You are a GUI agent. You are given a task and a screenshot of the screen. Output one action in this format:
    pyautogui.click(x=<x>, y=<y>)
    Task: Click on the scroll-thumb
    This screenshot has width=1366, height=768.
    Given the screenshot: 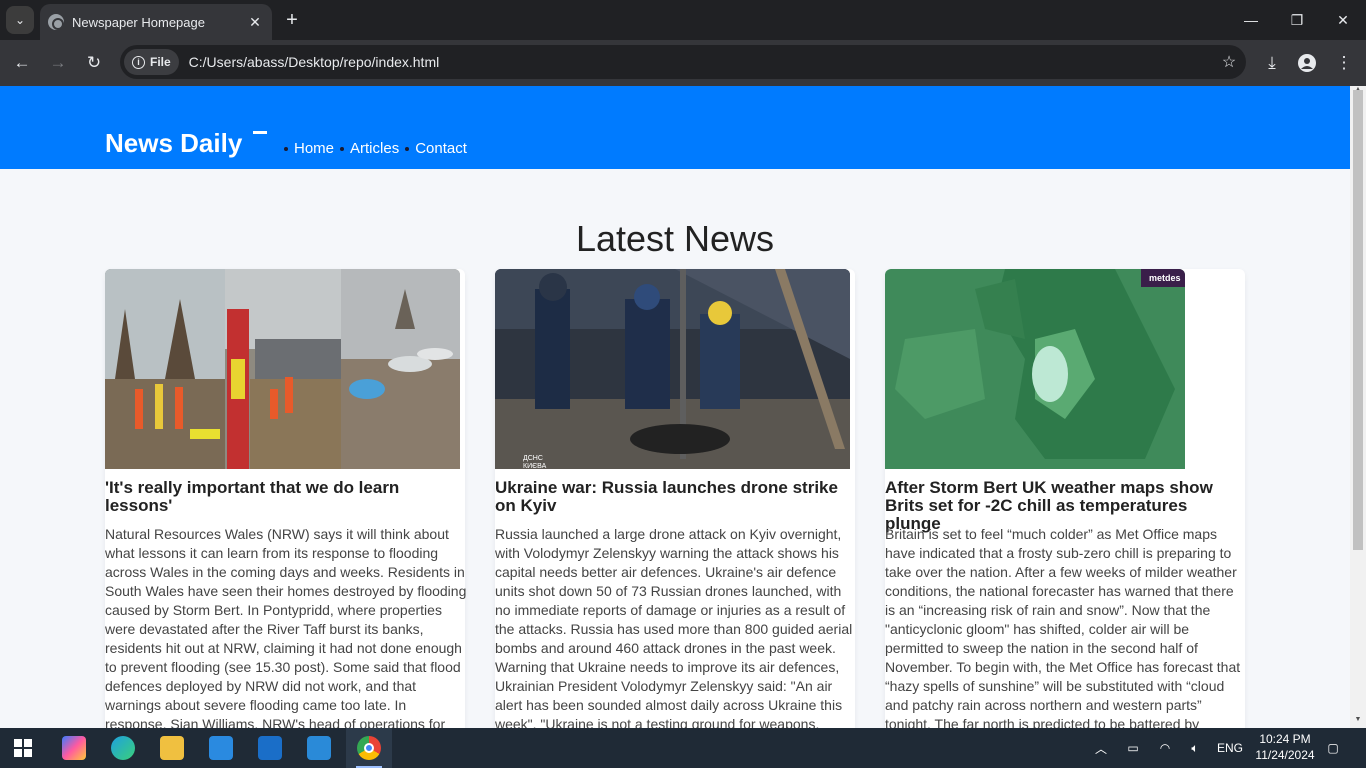 What is the action you would take?
    pyautogui.click(x=1358, y=320)
    